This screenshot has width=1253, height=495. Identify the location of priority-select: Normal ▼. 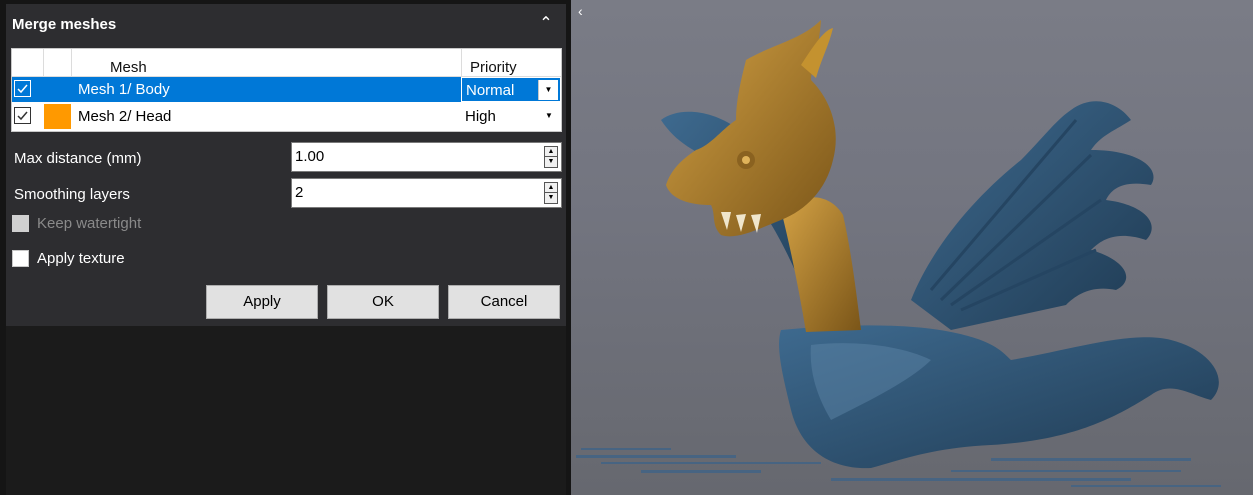
(511, 89).